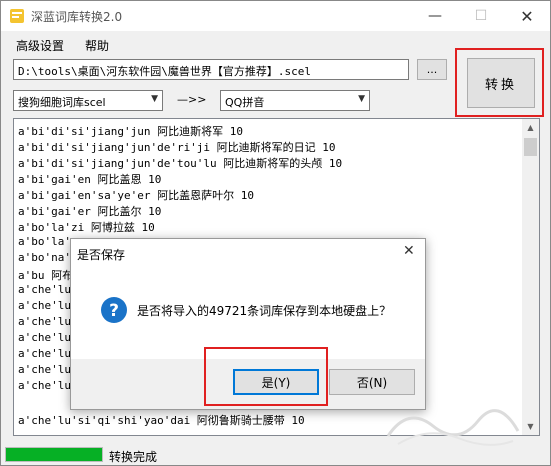  I want to click on highlight-box-yes, so click(266, 376).